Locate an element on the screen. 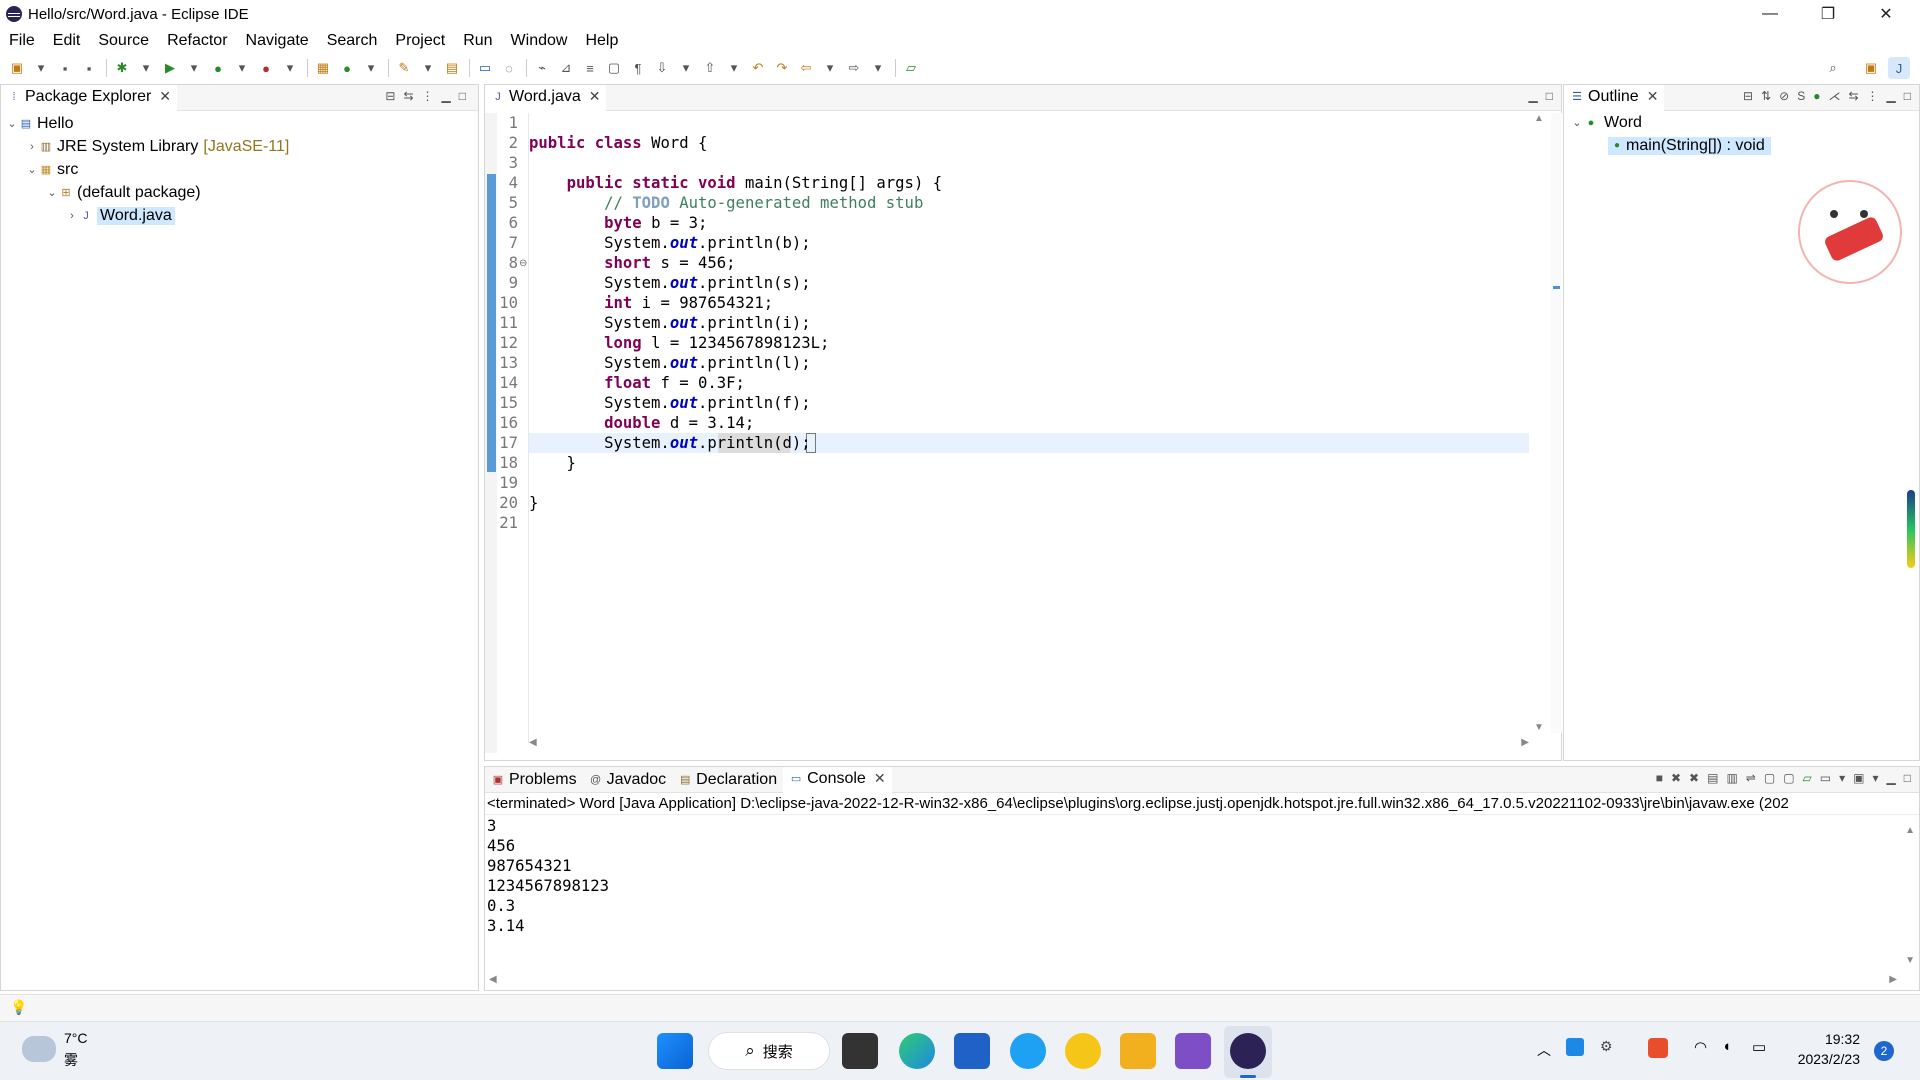 The image size is (1920, 1080). open-console-icon: ▣ is located at coordinates (1858, 778).